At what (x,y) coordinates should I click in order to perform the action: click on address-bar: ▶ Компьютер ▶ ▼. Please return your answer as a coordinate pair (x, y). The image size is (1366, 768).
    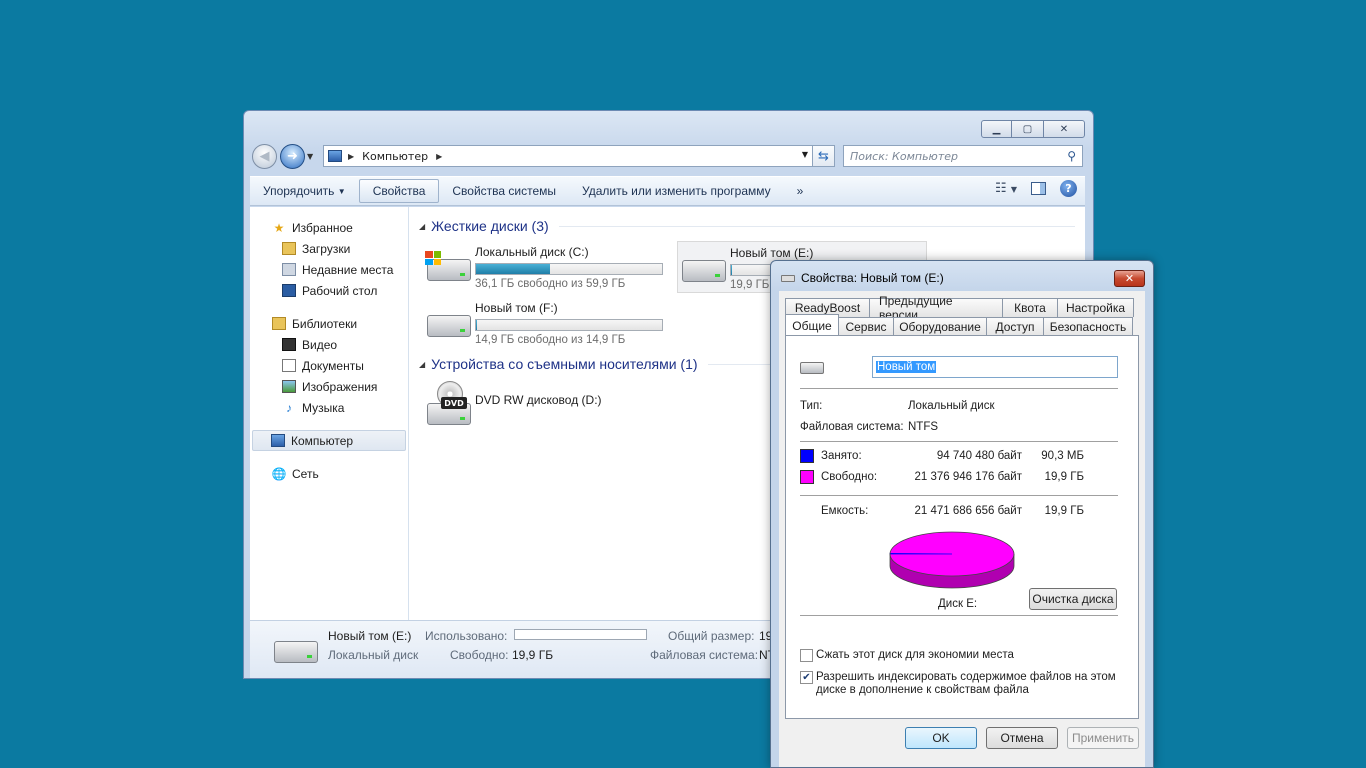
    Looking at the image, I should click on (568, 156).